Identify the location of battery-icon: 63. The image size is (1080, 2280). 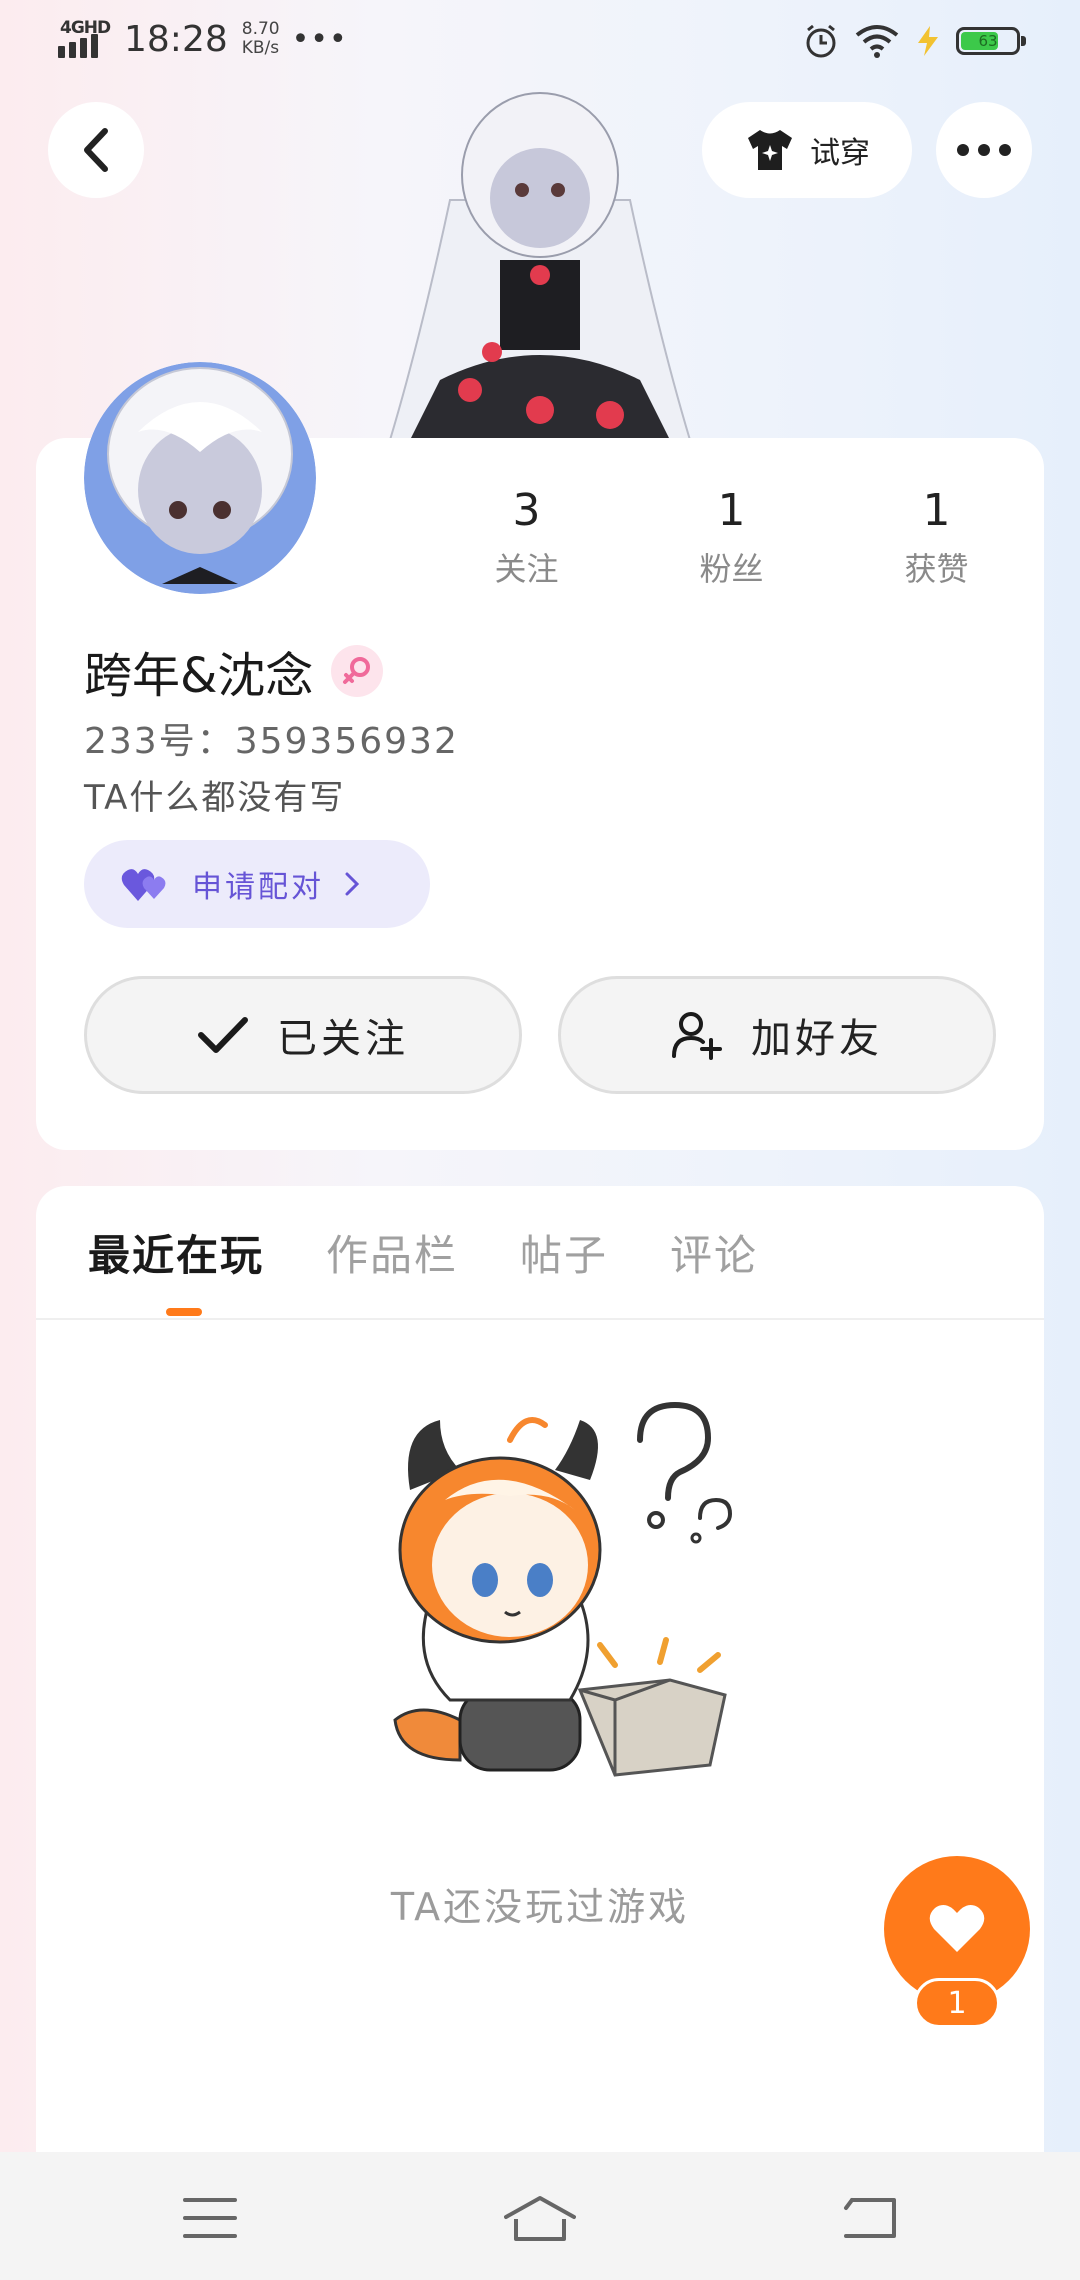
(991, 41).